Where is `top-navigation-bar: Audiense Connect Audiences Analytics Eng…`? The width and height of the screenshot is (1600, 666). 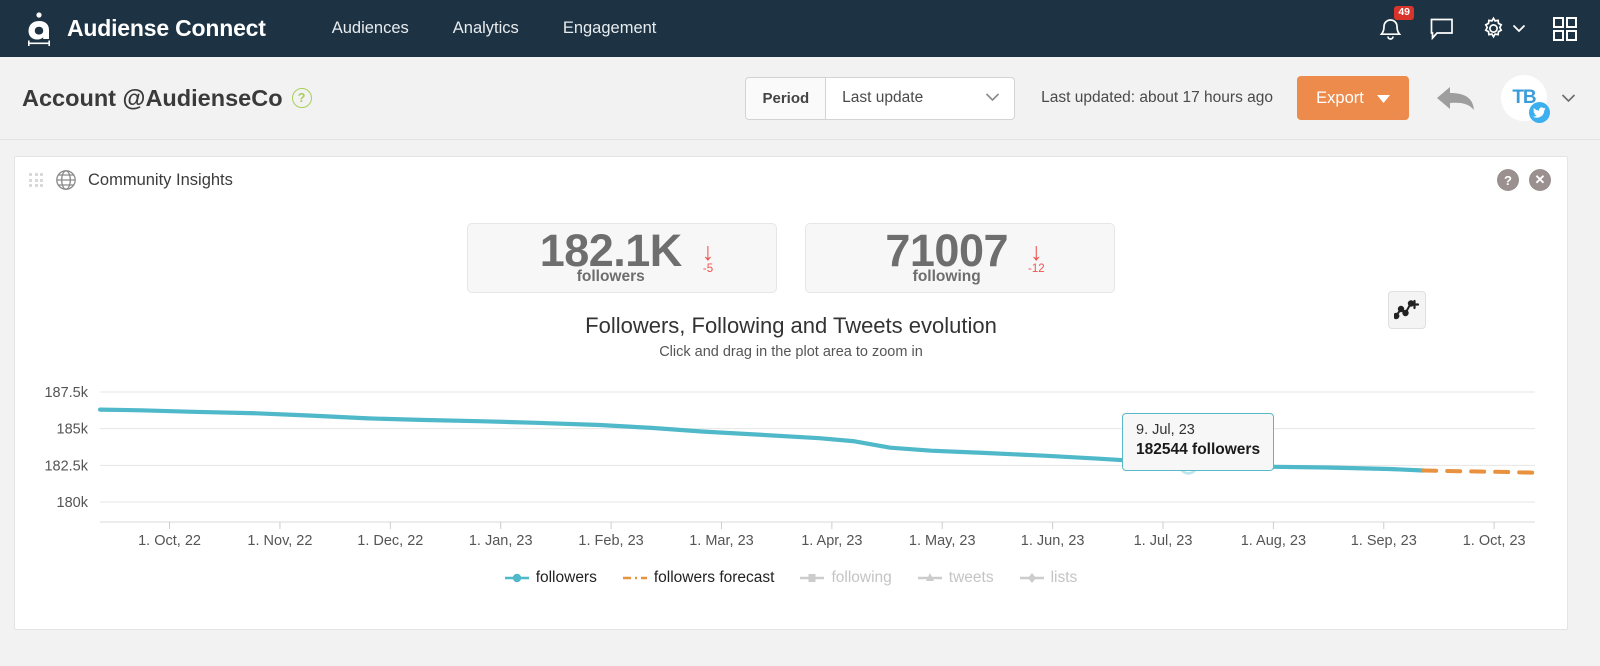
top-navigation-bar: Audiense Connect Audiences Analytics Eng… is located at coordinates (800, 28).